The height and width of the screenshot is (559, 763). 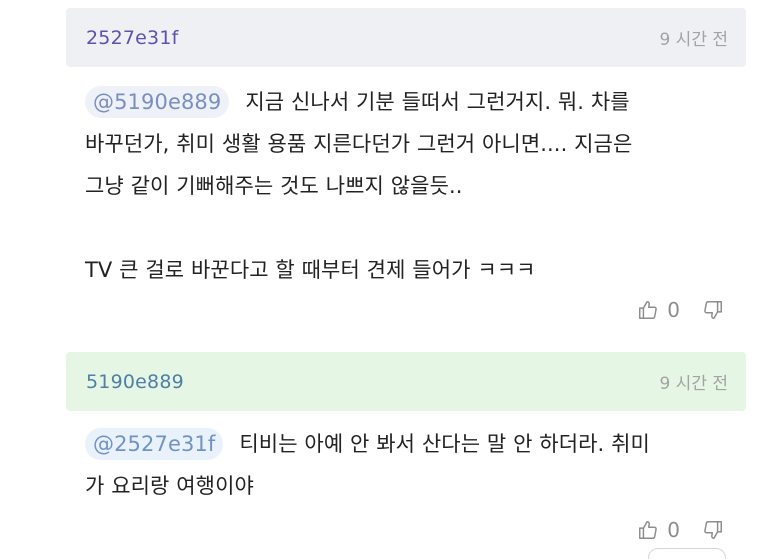 What do you see at coordinates (274, 186) in the screenshot?
I see `comment-line: 그냥 같이 기뻐해주는 것도 나쁘지 않을듯..` at bounding box center [274, 186].